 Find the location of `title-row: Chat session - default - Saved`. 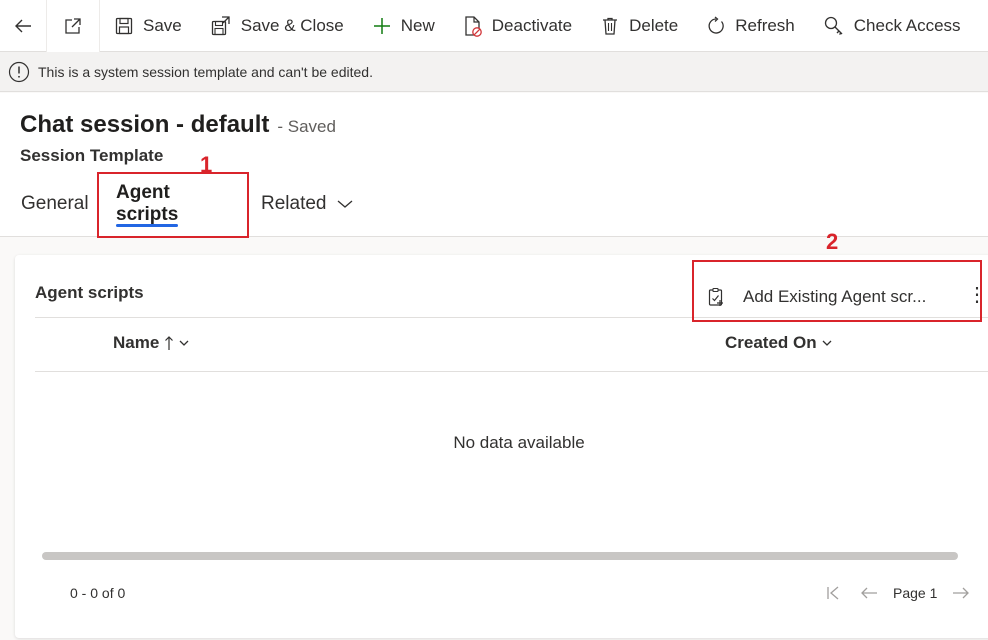

title-row: Chat session - default - Saved is located at coordinates (178, 125).